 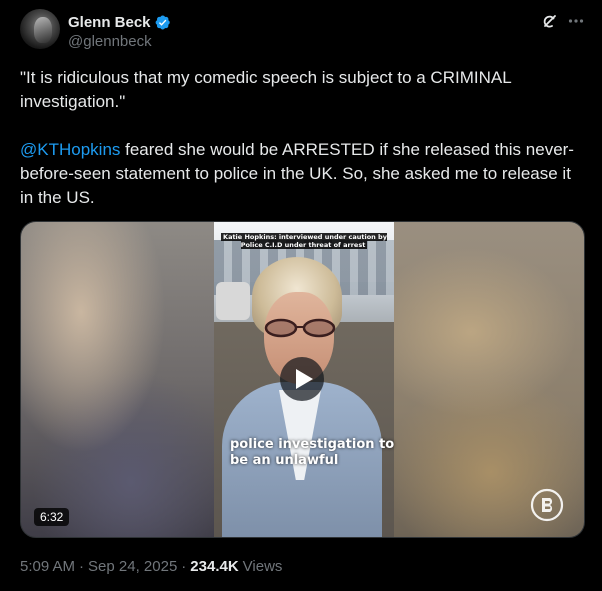 I want to click on video-person-glasses, so click(x=300, y=328).